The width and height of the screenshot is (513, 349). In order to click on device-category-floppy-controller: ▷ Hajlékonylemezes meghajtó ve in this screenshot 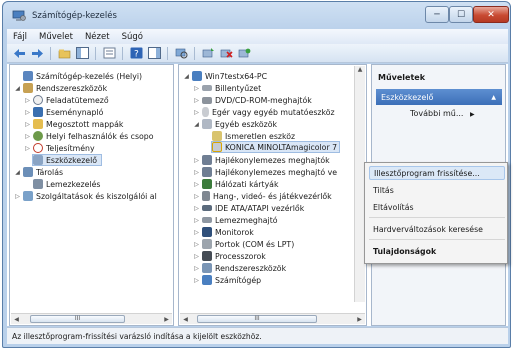, I will do `click(265, 172)`.